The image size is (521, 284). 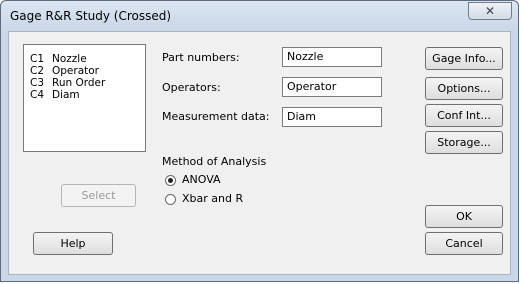 I want to click on help-button: Help, so click(x=73, y=243).